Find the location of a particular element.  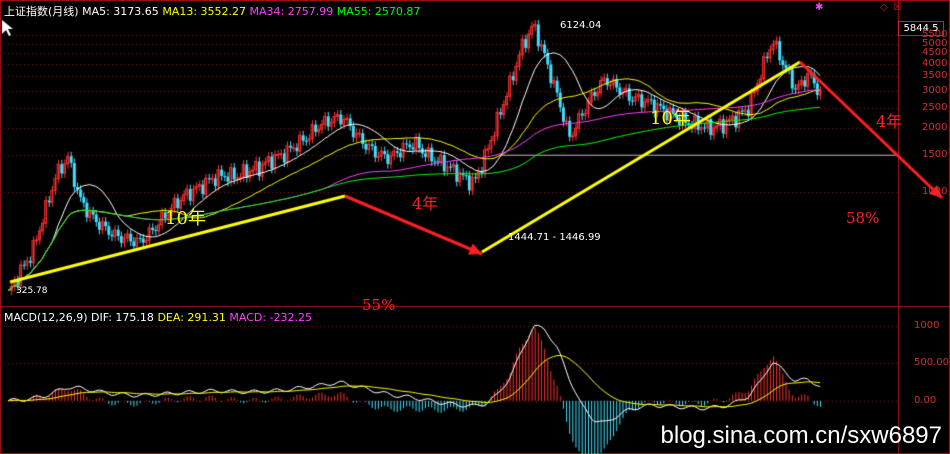

macd-value: MACD: -232.25 is located at coordinates (271, 317).